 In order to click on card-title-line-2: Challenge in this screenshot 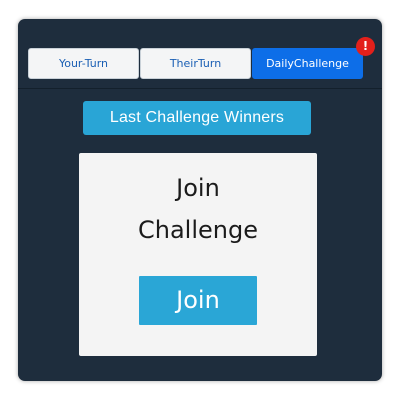, I will do `click(198, 230)`.